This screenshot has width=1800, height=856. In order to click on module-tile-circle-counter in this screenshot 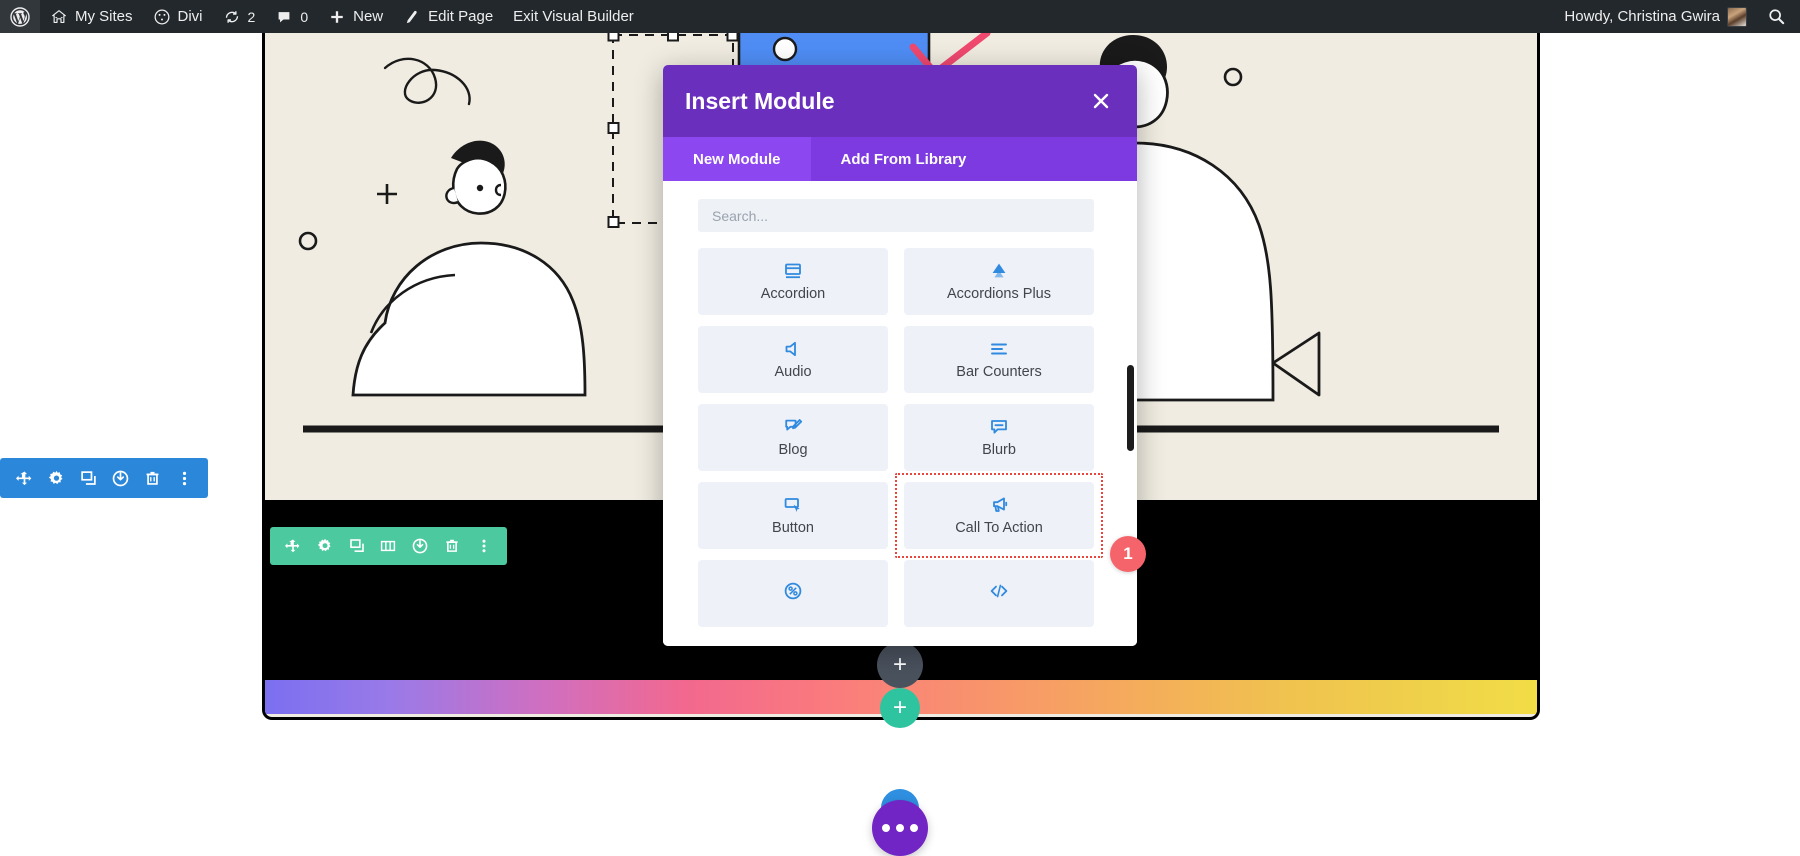, I will do `click(793, 593)`.